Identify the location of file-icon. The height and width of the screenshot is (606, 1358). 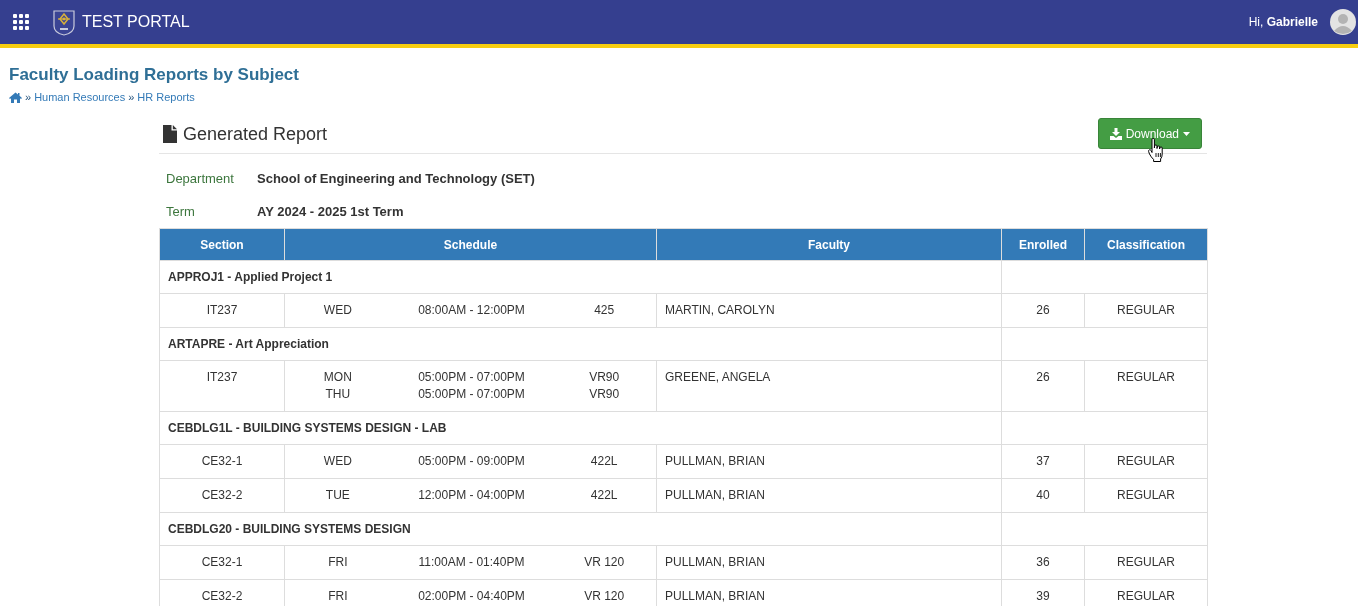
(170, 133).